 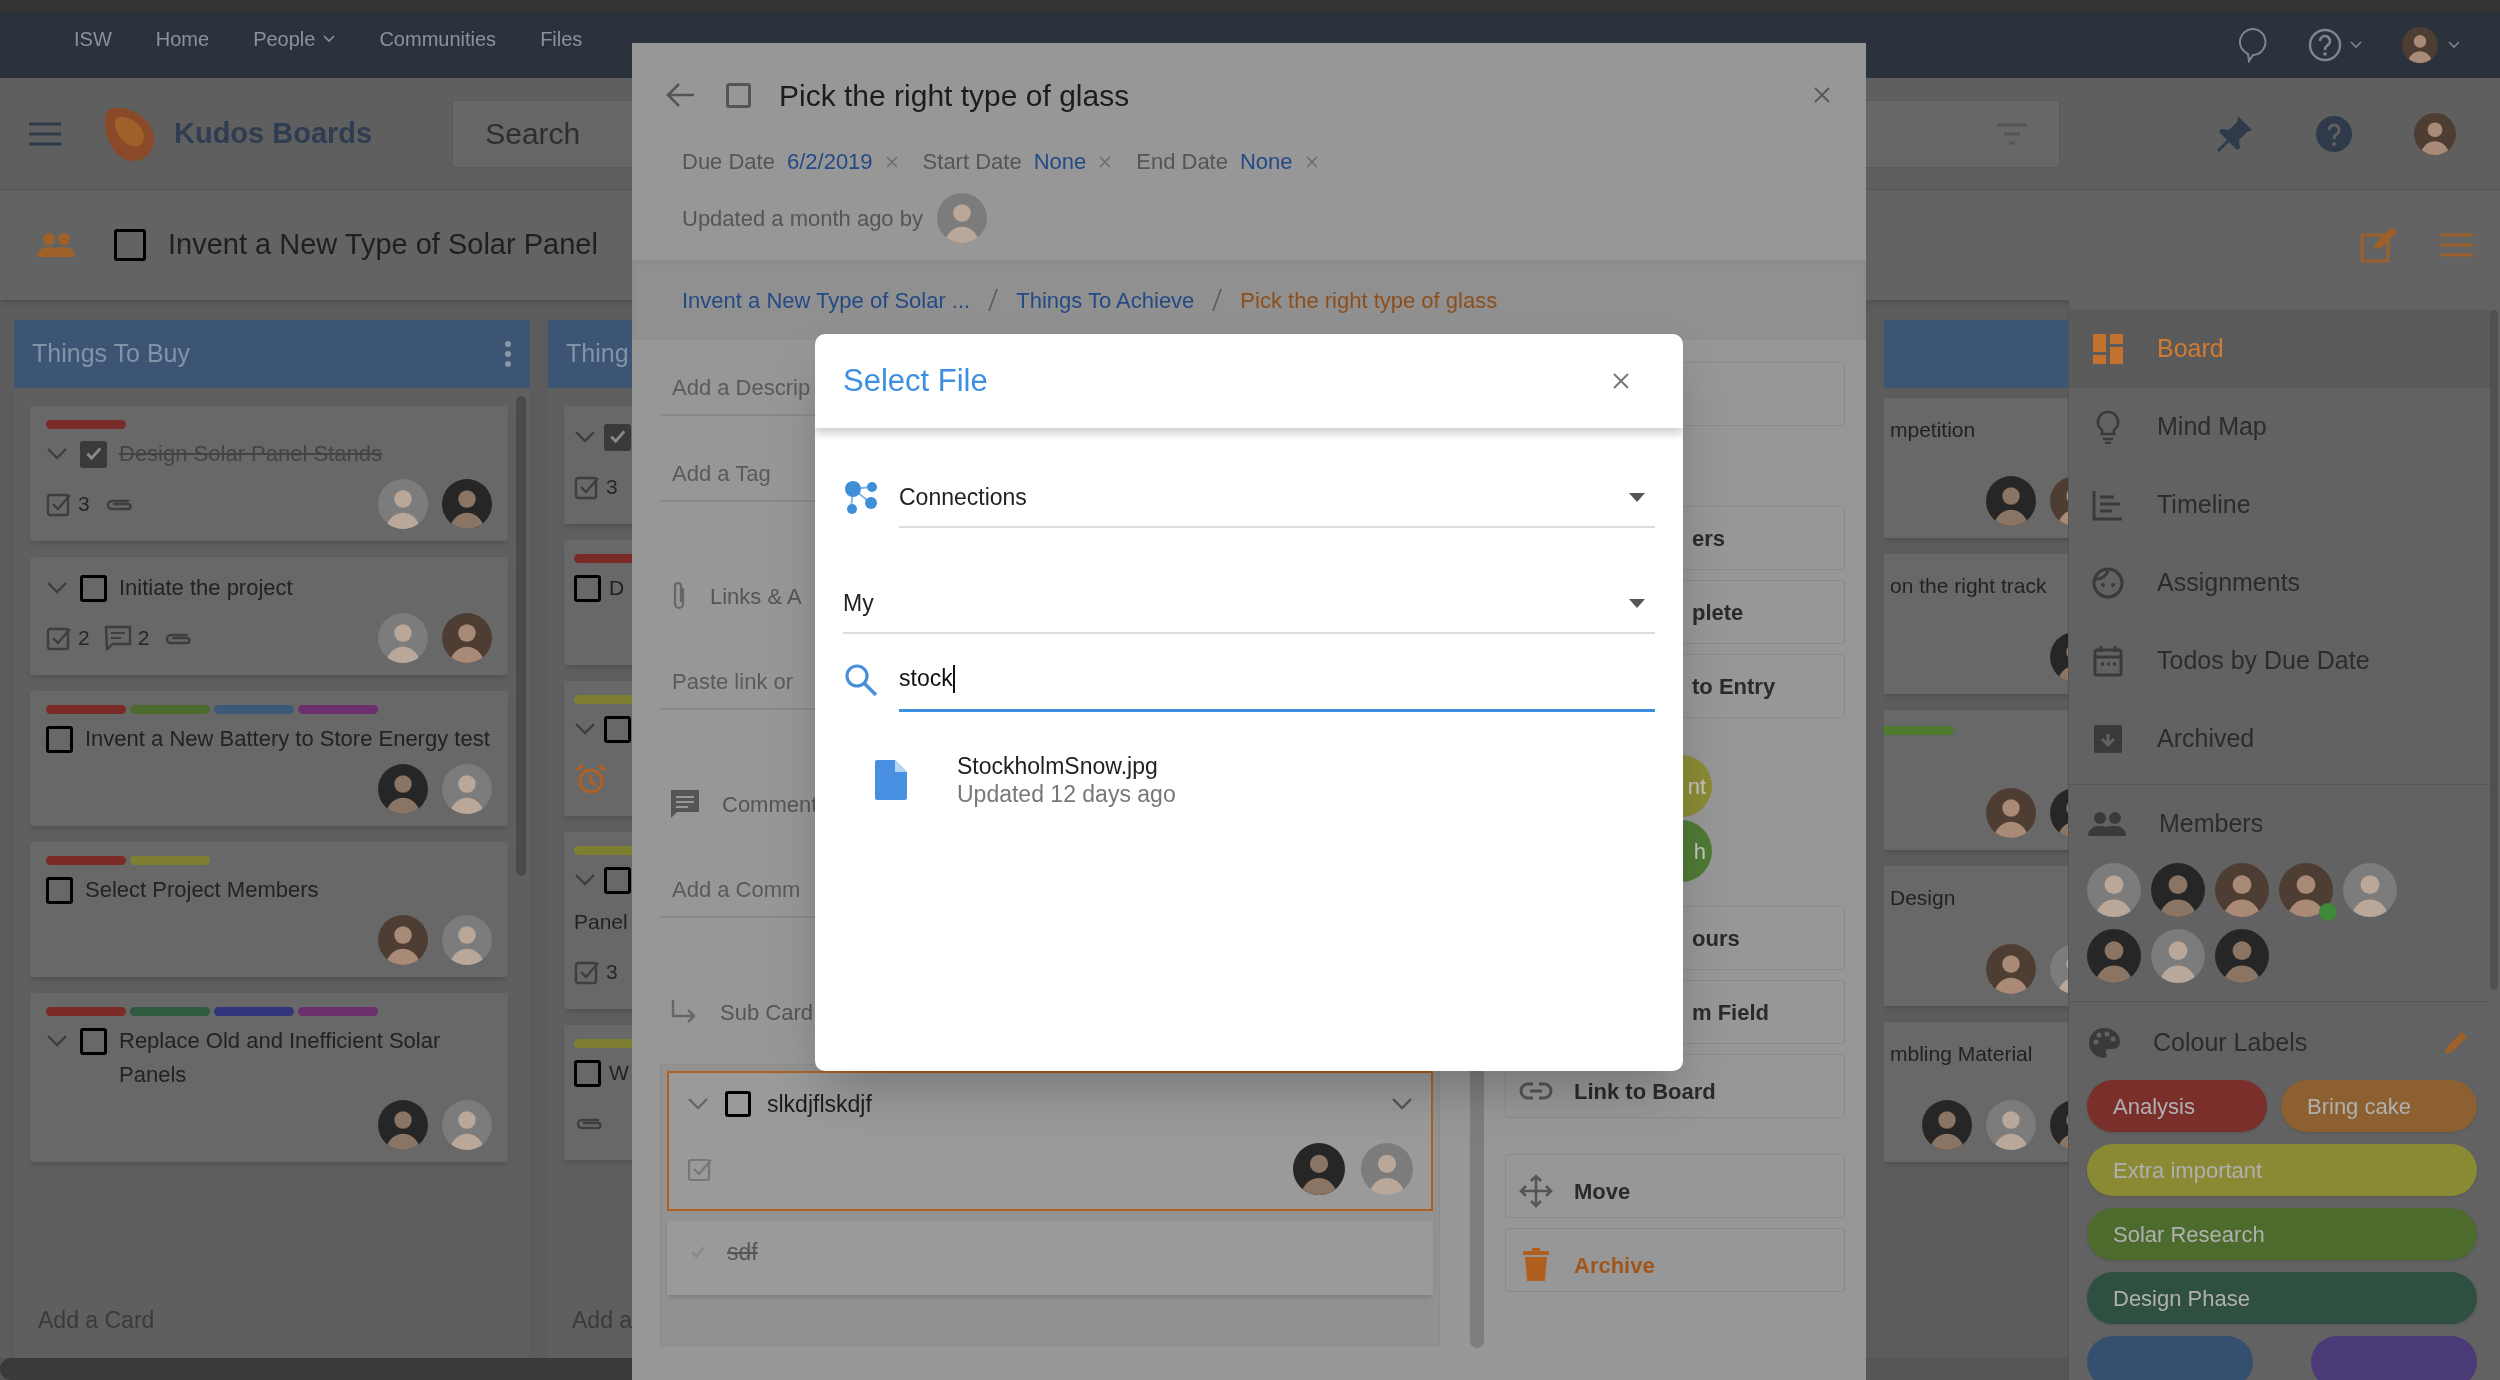 I want to click on card-title: on the right track, so click(x=1976, y=586).